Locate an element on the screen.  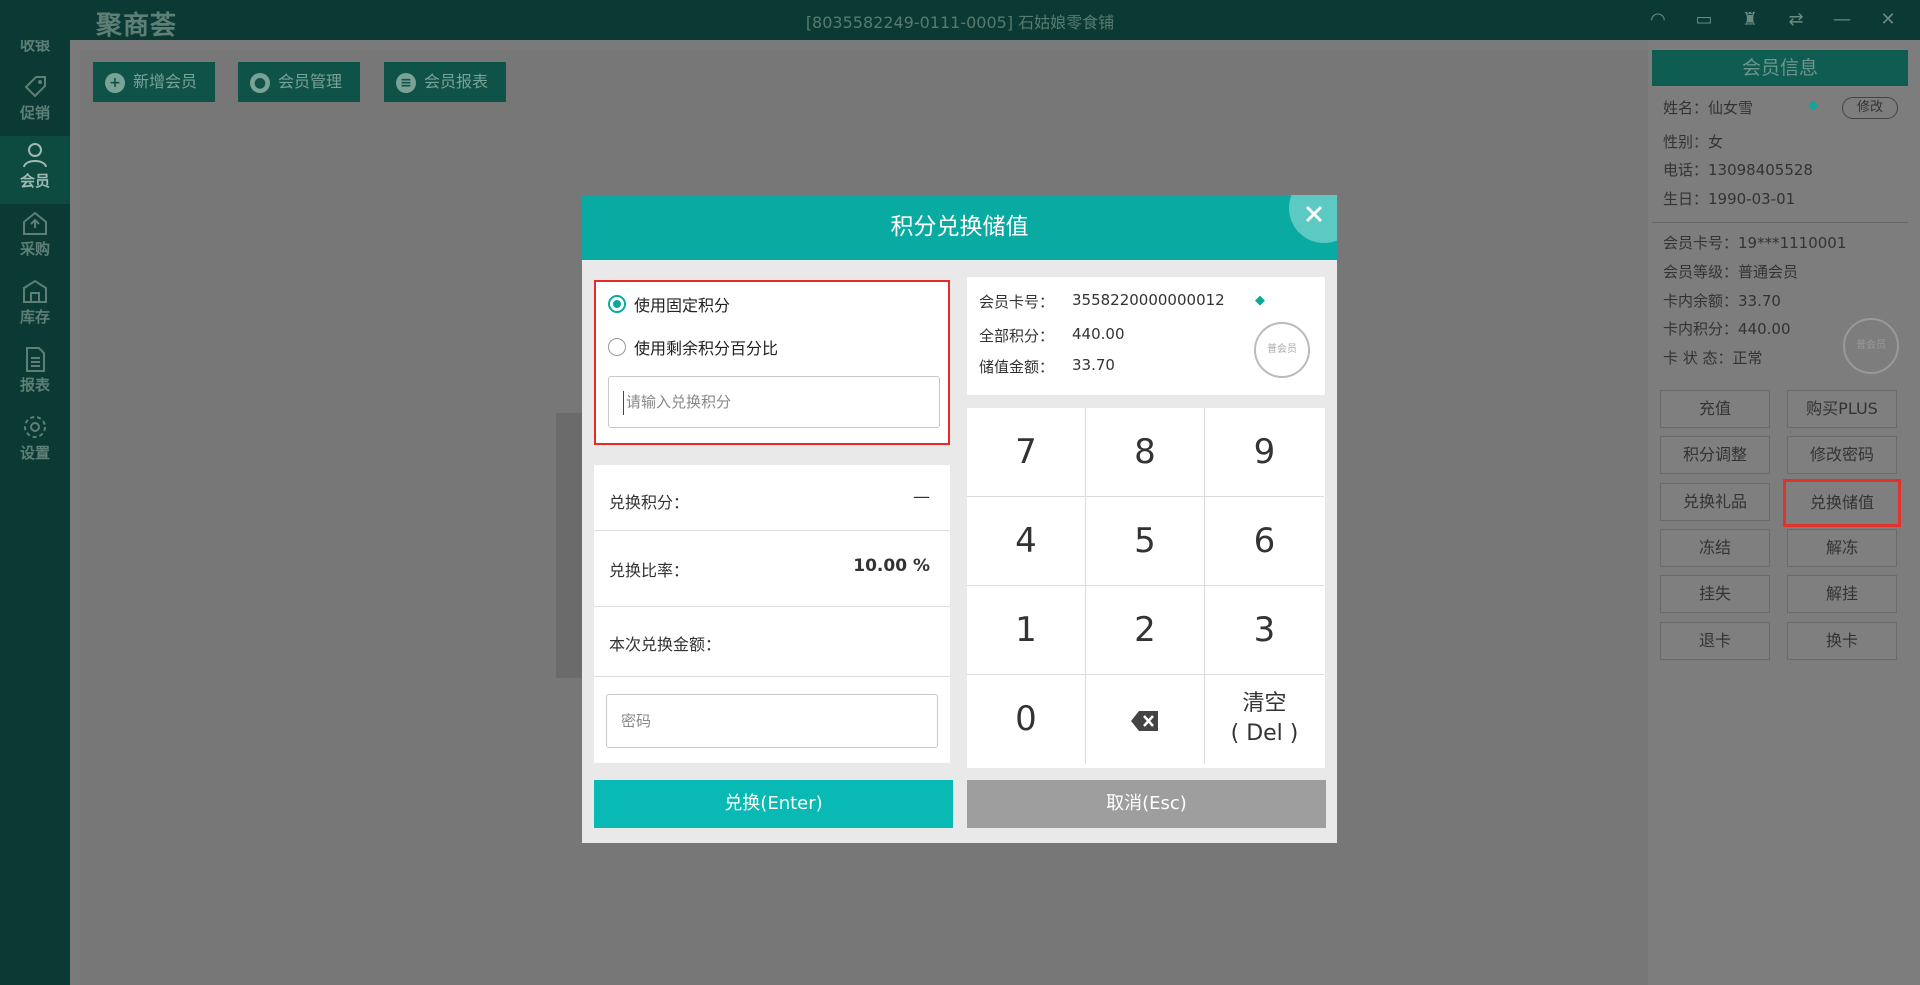
radio-percent-points is located at coordinates (617, 347).